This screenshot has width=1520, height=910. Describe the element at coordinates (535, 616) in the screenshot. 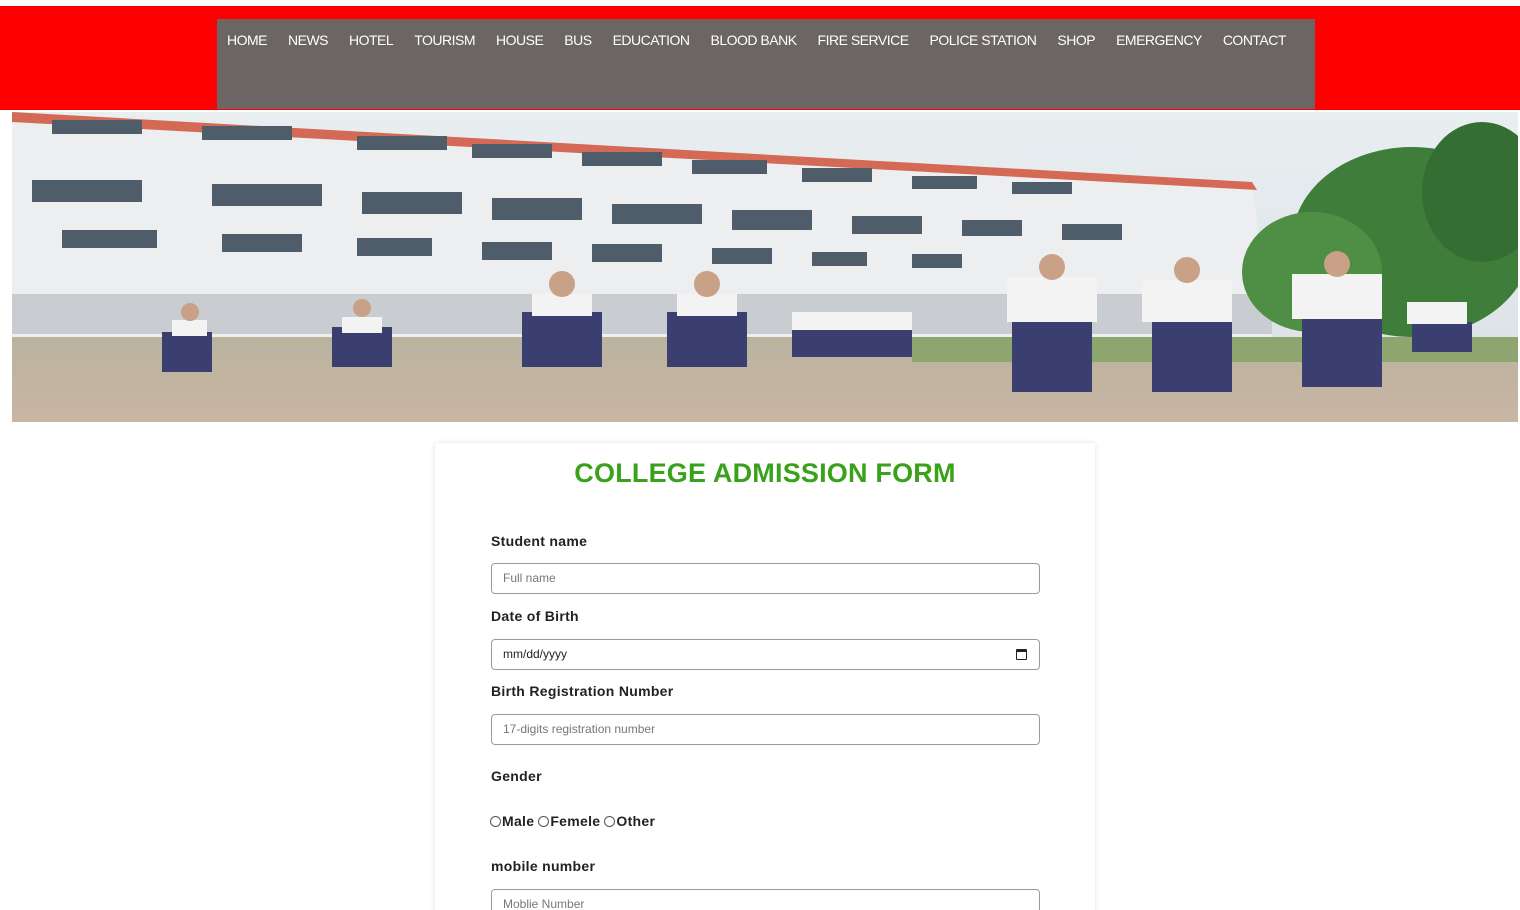

I see `dob-label: Date of Birth` at that location.